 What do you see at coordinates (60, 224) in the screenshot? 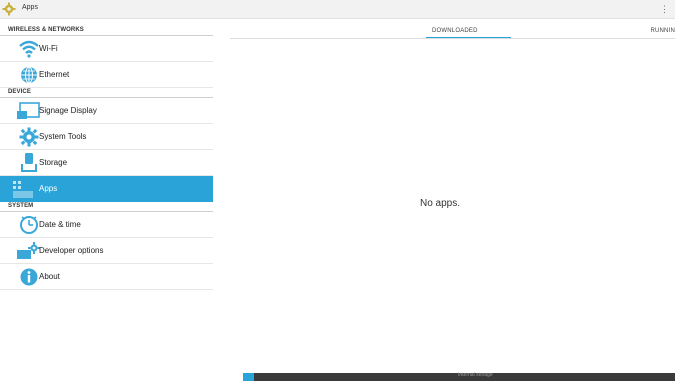
I see `settings-item-label: Date & time` at bounding box center [60, 224].